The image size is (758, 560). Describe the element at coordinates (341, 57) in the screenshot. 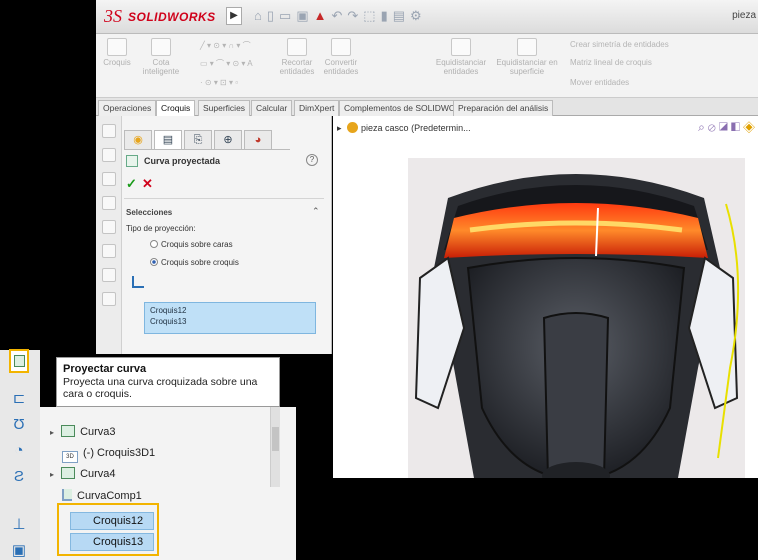

I see `convert-entities-button: Convertir entidades` at that location.